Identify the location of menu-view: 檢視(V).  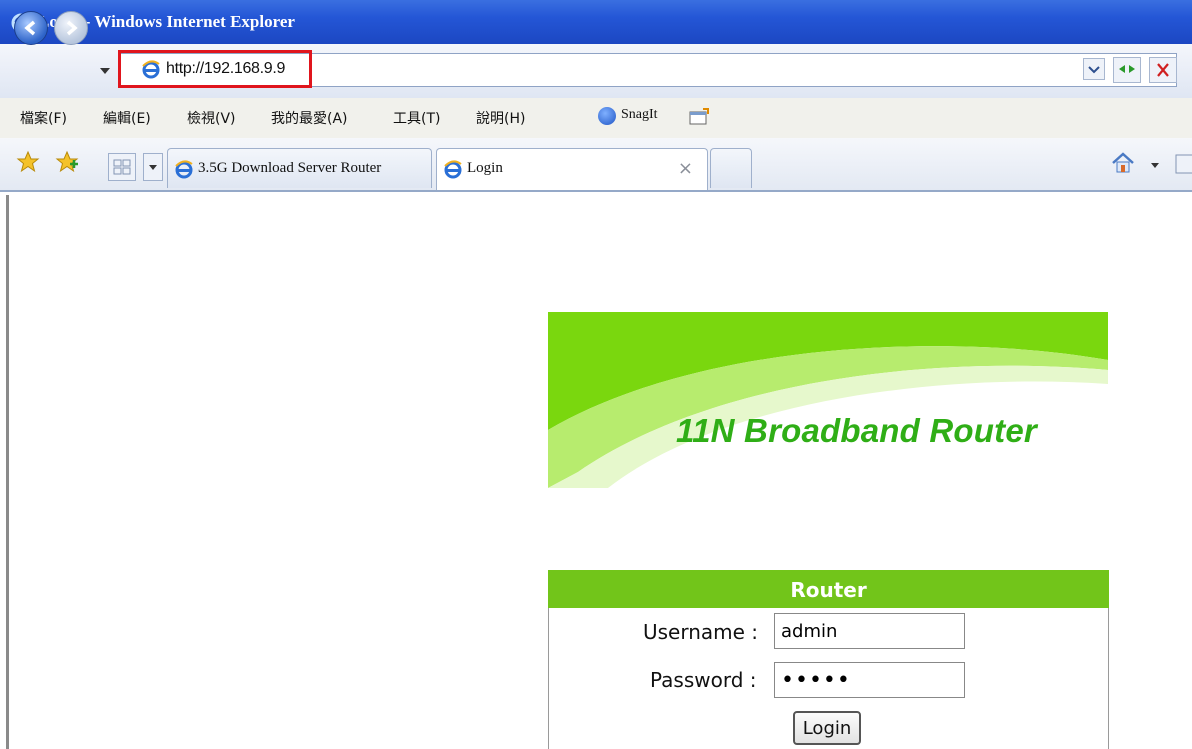
(211, 118).